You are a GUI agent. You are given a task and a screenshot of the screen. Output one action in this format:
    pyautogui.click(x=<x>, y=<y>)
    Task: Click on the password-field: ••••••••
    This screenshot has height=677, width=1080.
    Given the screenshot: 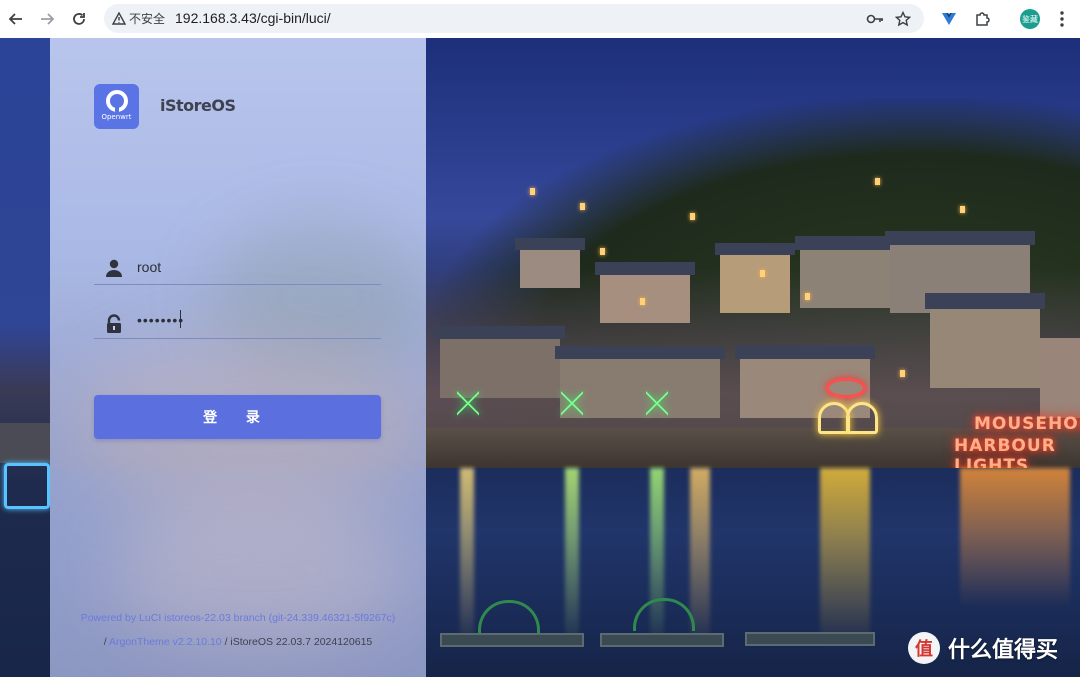 What is the action you would take?
    pyautogui.click(x=237, y=322)
    